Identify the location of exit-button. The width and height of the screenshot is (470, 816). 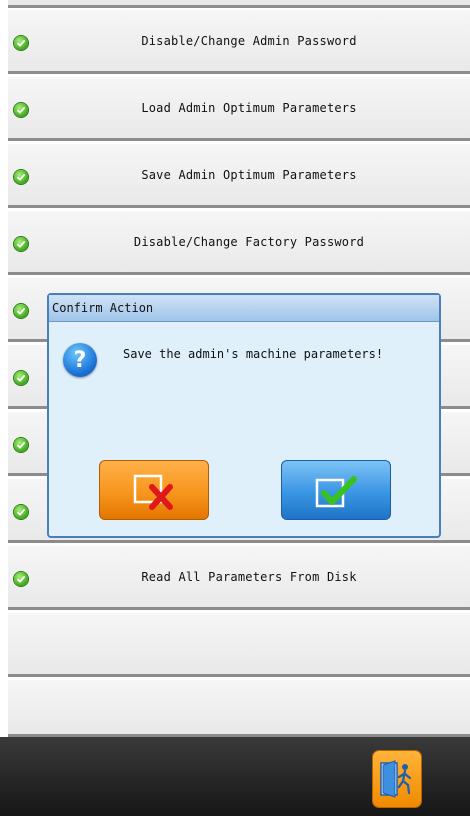
(397, 779).